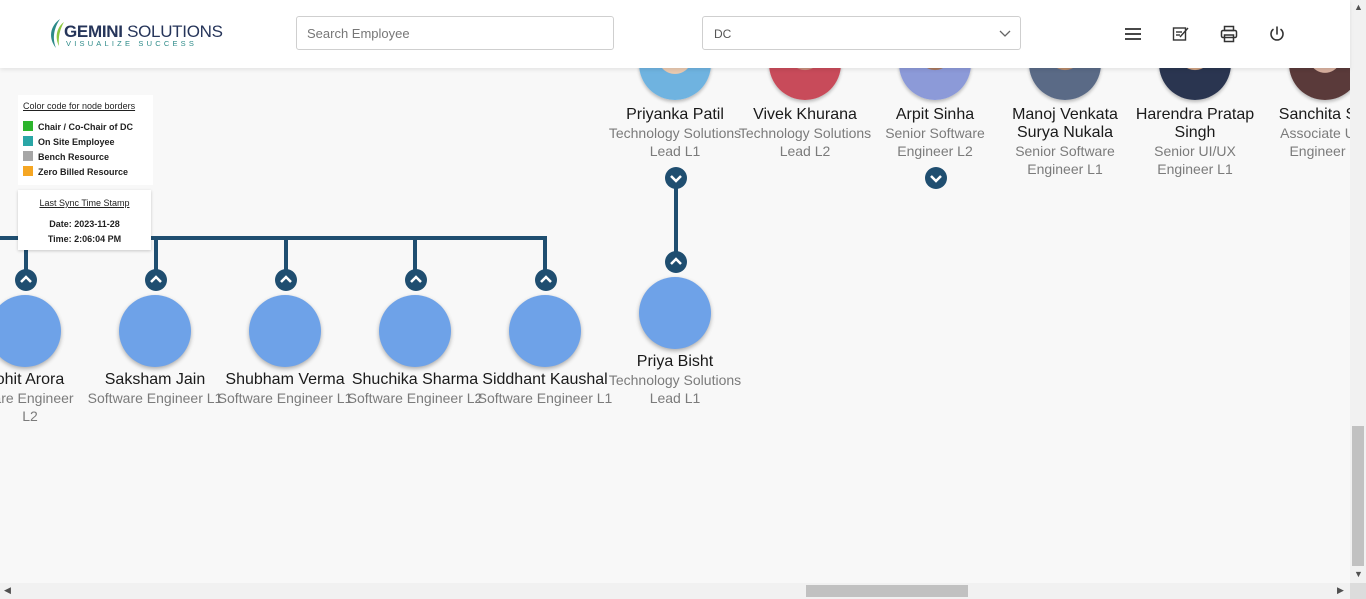 The height and width of the screenshot is (599, 1366). I want to click on vertical-scroll-thumb, so click(1358, 496).